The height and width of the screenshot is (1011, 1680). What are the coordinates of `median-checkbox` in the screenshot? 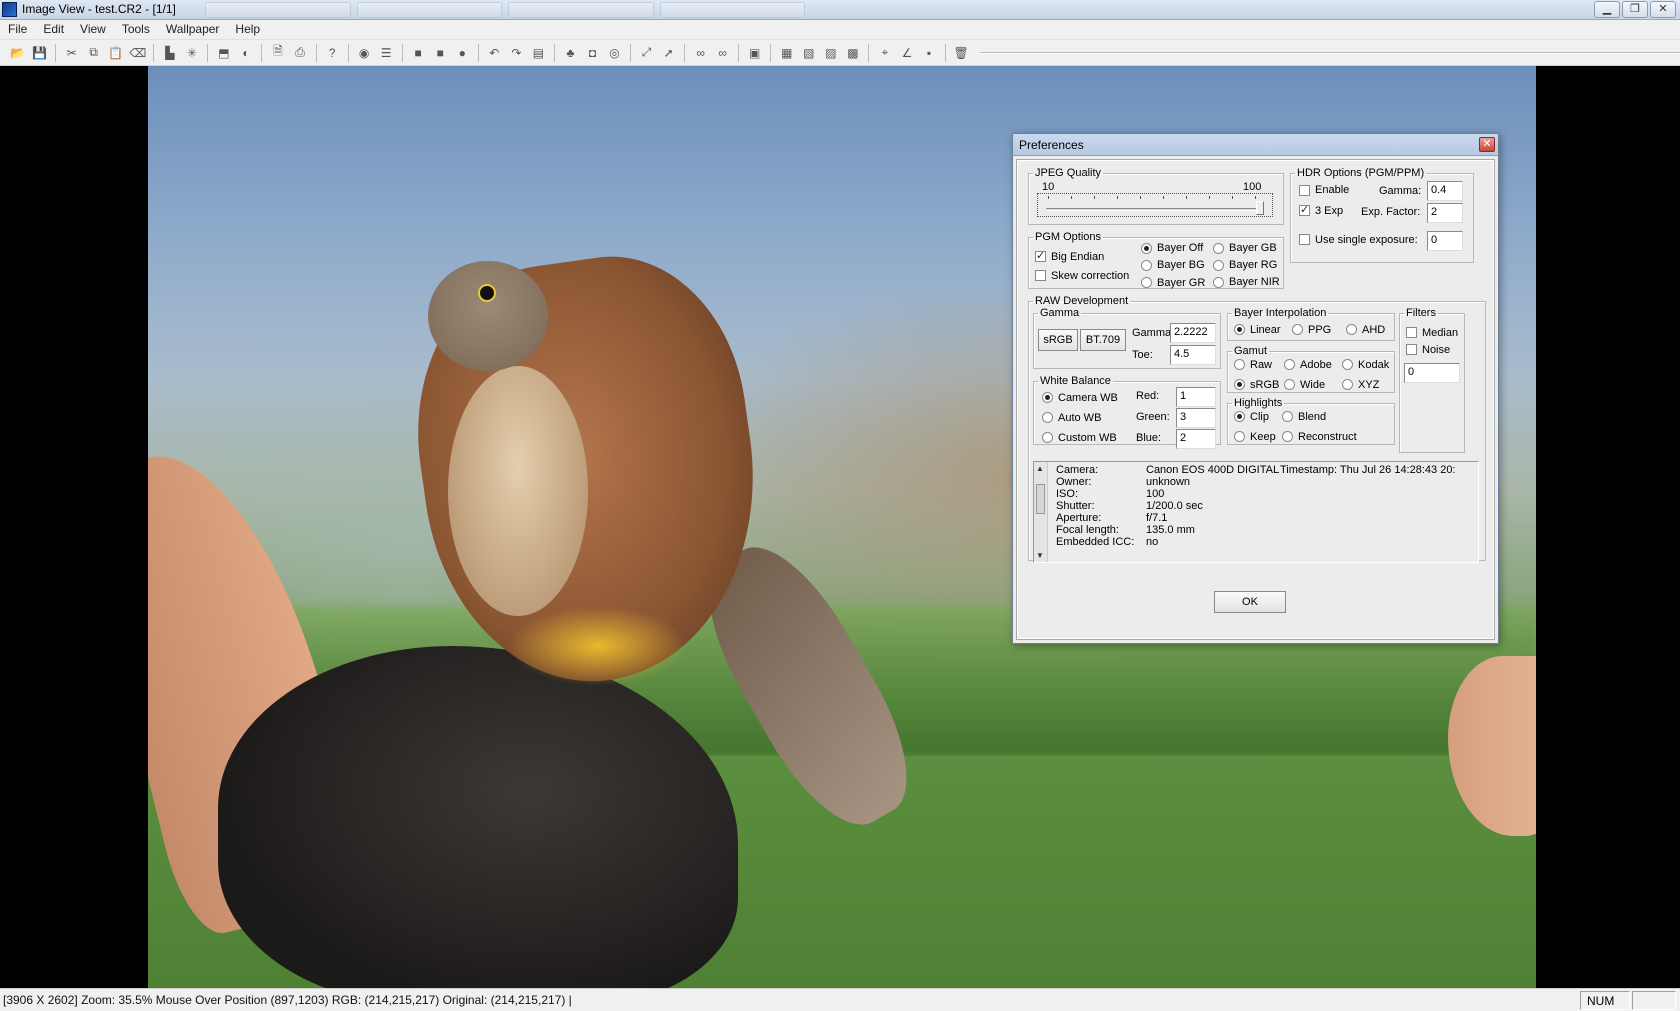 It's located at (1411, 332).